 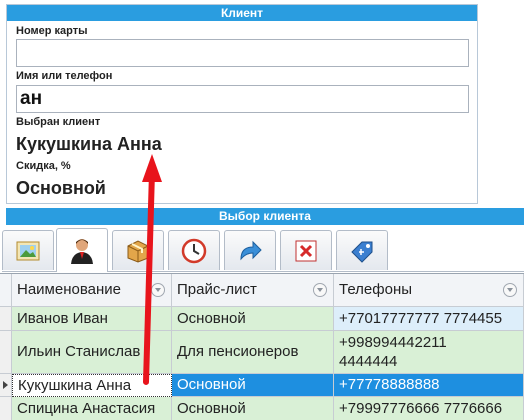 What do you see at coordinates (92, 319) in the screenshot?
I see `cell-name: Иванов Иван` at bounding box center [92, 319].